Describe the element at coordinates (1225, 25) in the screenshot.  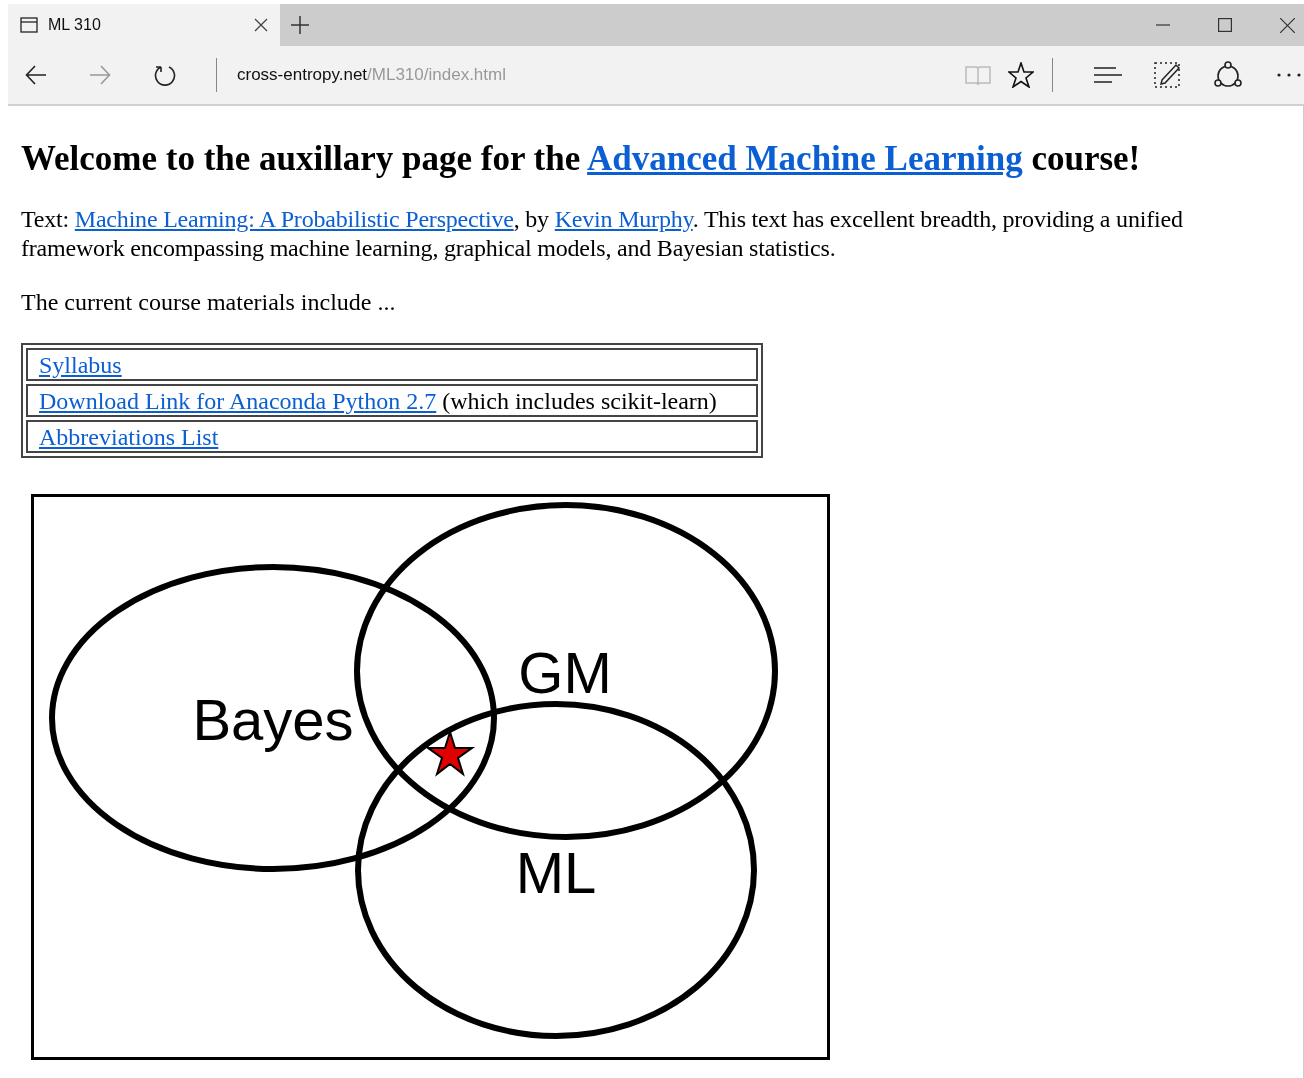
I see `maximize-icon` at that location.